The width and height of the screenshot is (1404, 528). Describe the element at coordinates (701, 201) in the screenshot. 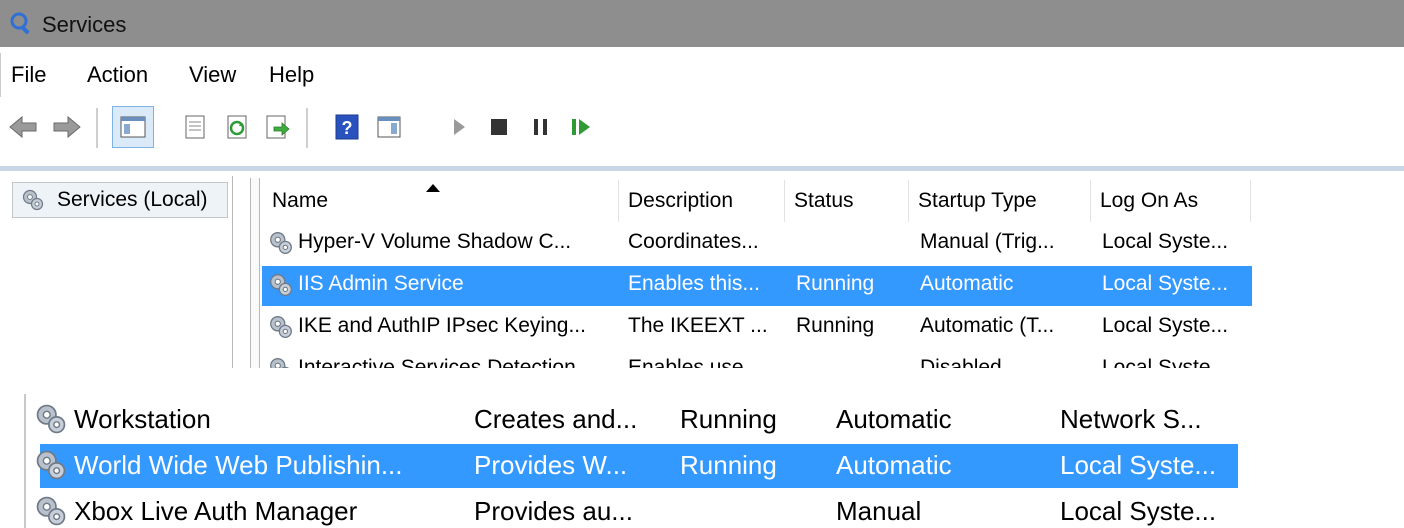

I see `column-header-description: Description` at that location.